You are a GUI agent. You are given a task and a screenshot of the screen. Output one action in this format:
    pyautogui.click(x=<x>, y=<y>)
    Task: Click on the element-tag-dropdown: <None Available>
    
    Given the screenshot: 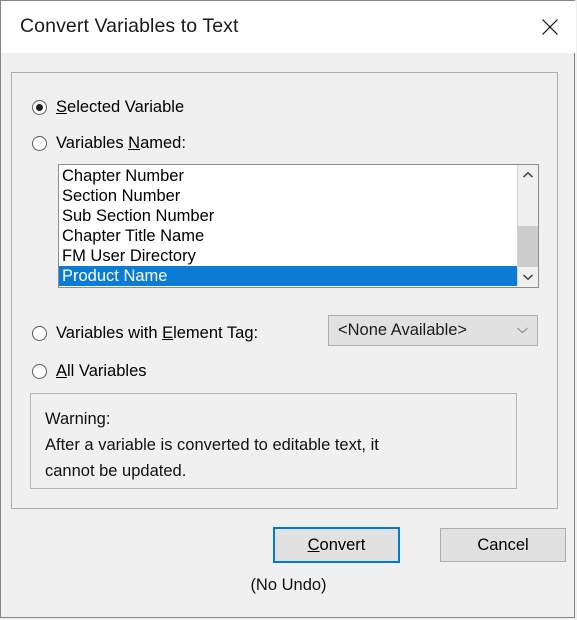 What is the action you would take?
    pyautogui.click(x=433, y=330)
    